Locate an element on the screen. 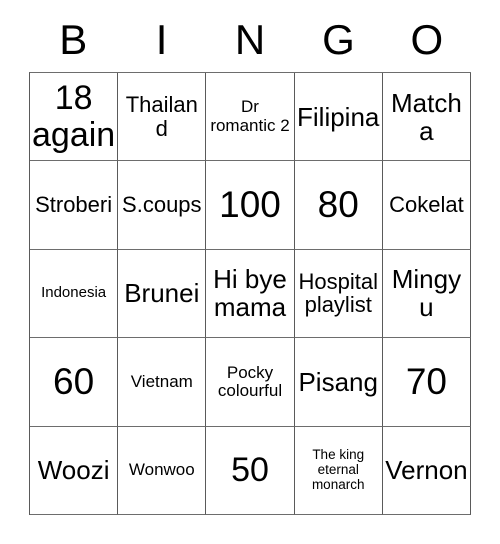 This screenshot has width=500, height=544. bingo-cell-label: 60 is located at coordinates (74, 381).